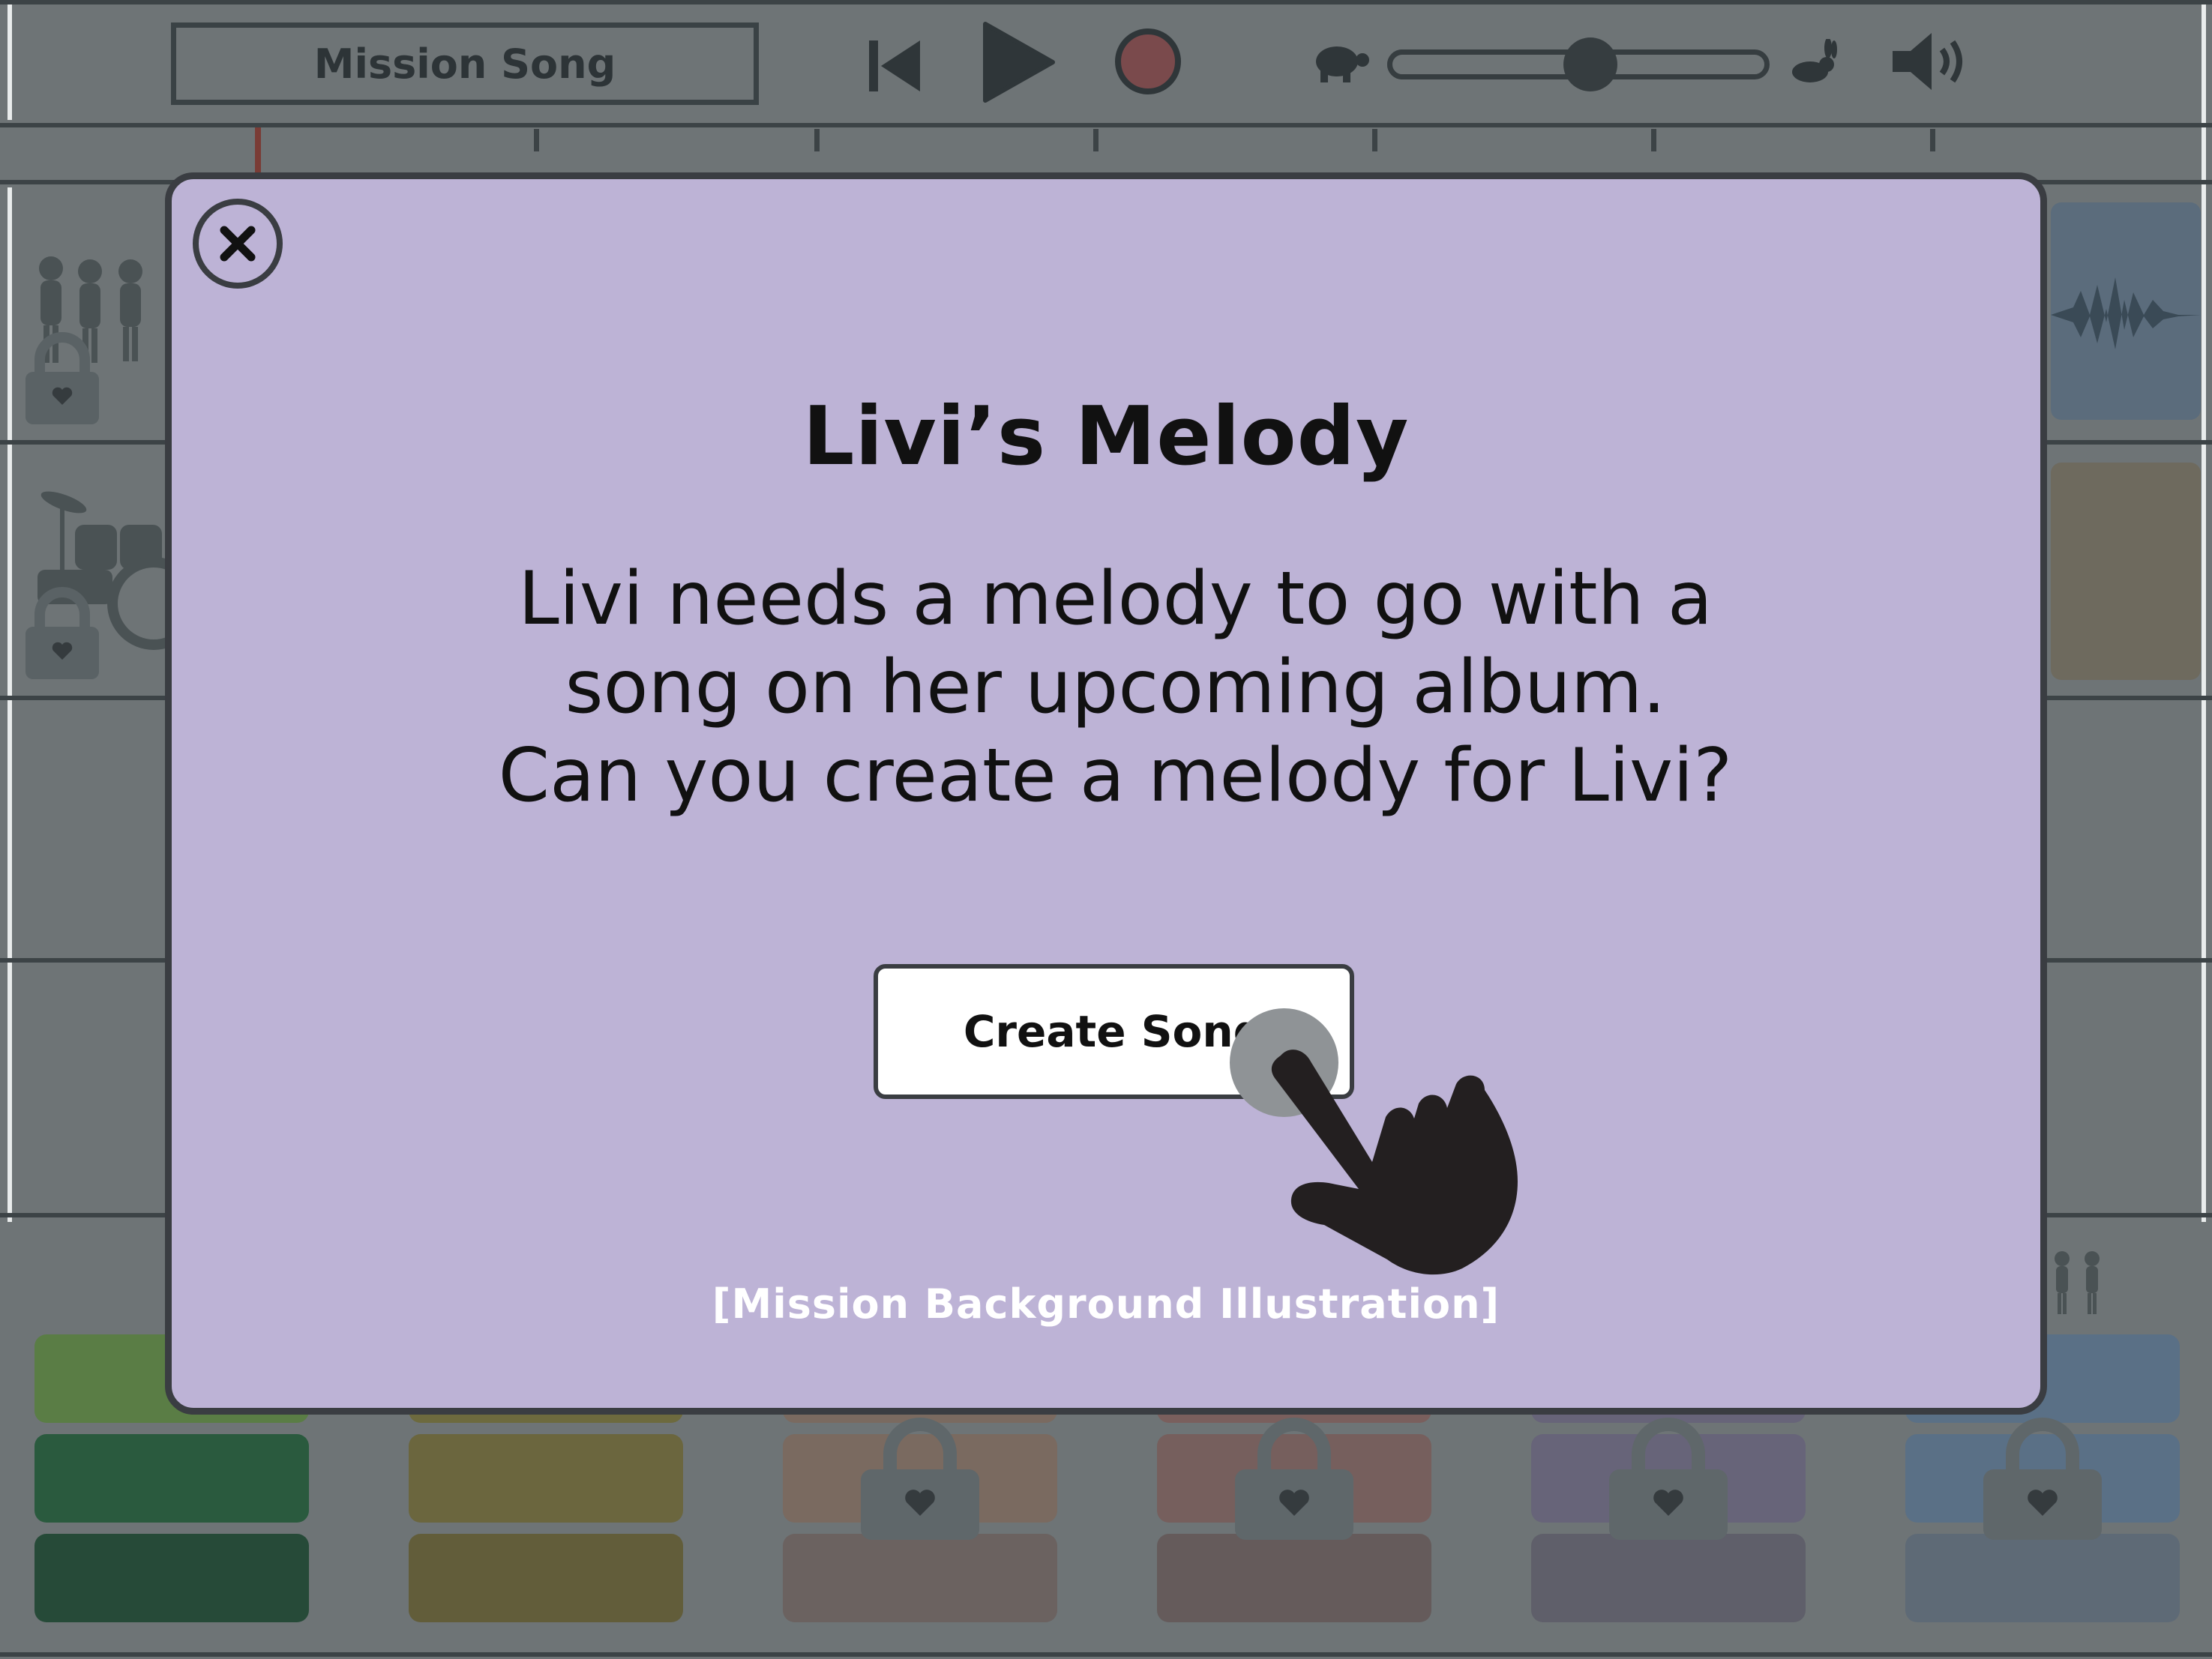  What do you see at coordinates (1395, 1163) in the screenshot?
I see `pointing-hand-icon` at bounding box center [1395, 1163].